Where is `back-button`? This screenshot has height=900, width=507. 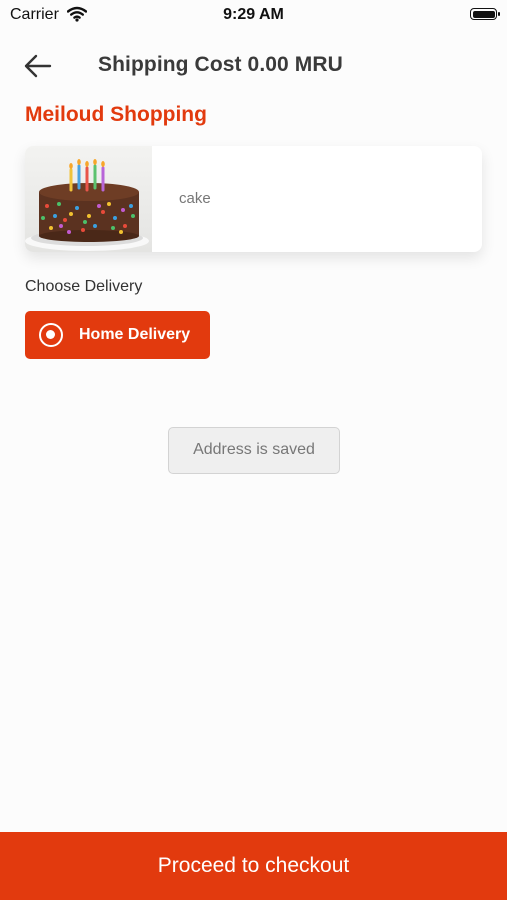 back-button is located at coordinates (38, 66).